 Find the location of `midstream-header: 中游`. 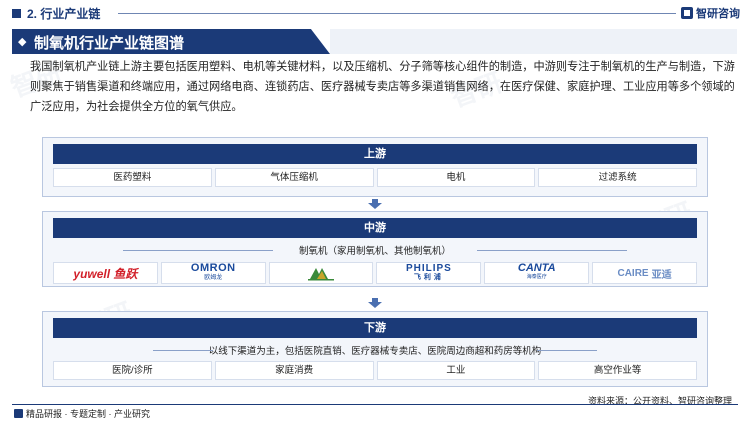

midstream-header: 中游 is located at coordinates (375, 228).